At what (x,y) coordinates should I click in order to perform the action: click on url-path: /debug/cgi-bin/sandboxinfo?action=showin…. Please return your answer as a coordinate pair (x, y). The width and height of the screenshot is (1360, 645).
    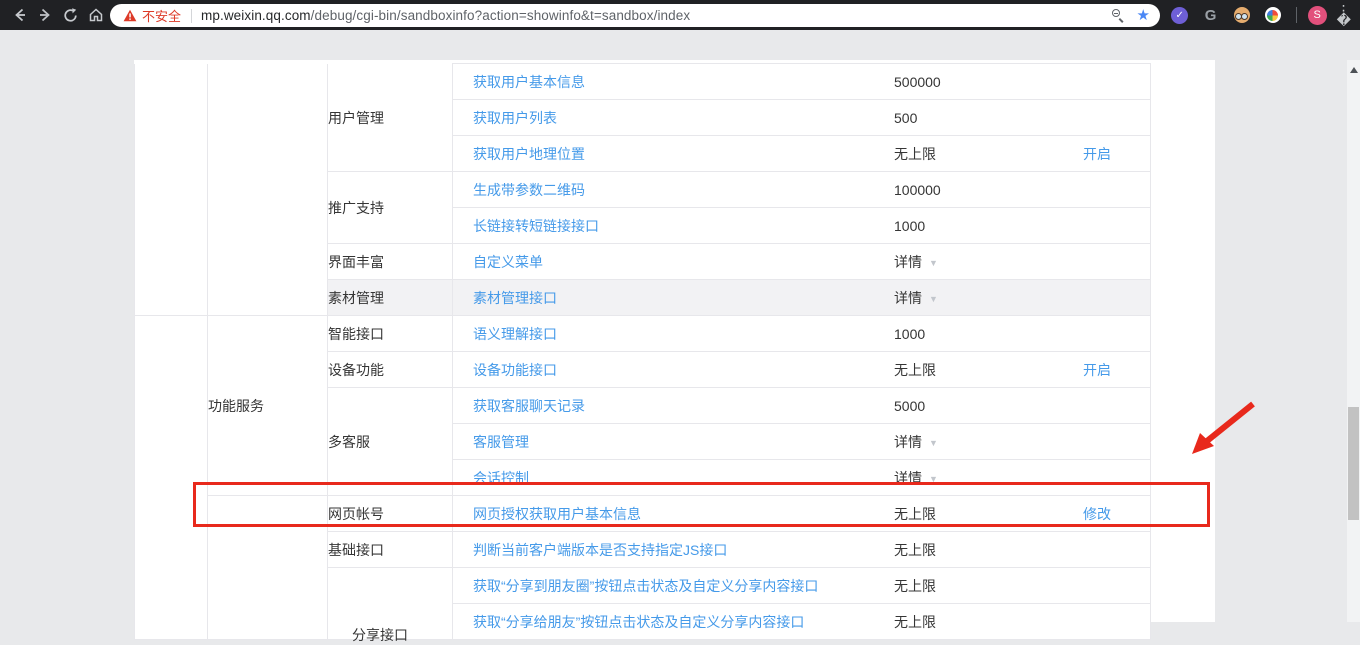
    Looking at the image, I should click on (500, 15).